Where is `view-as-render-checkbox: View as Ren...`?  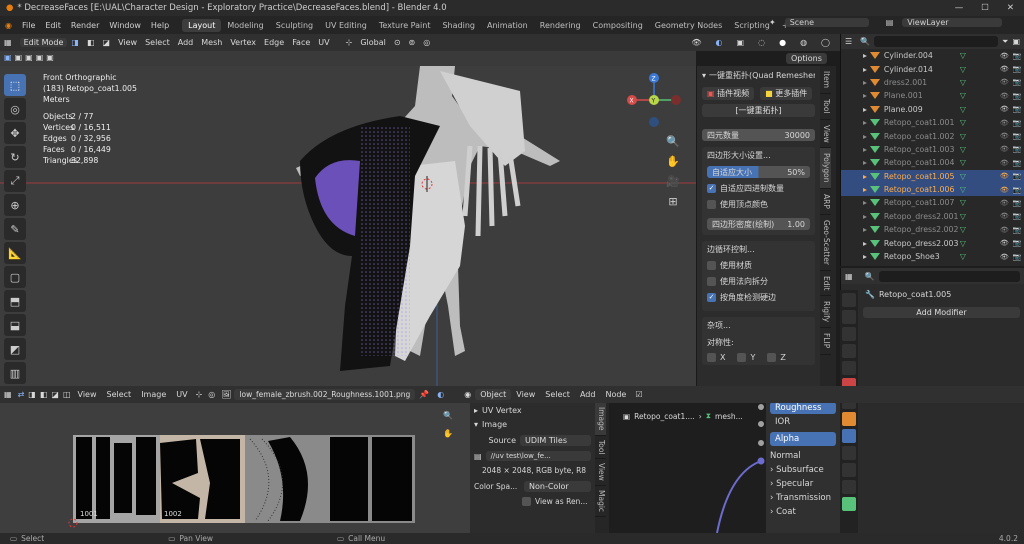
view-as-render-checkbox: View as Ren... is located at coordinates (556, 501).